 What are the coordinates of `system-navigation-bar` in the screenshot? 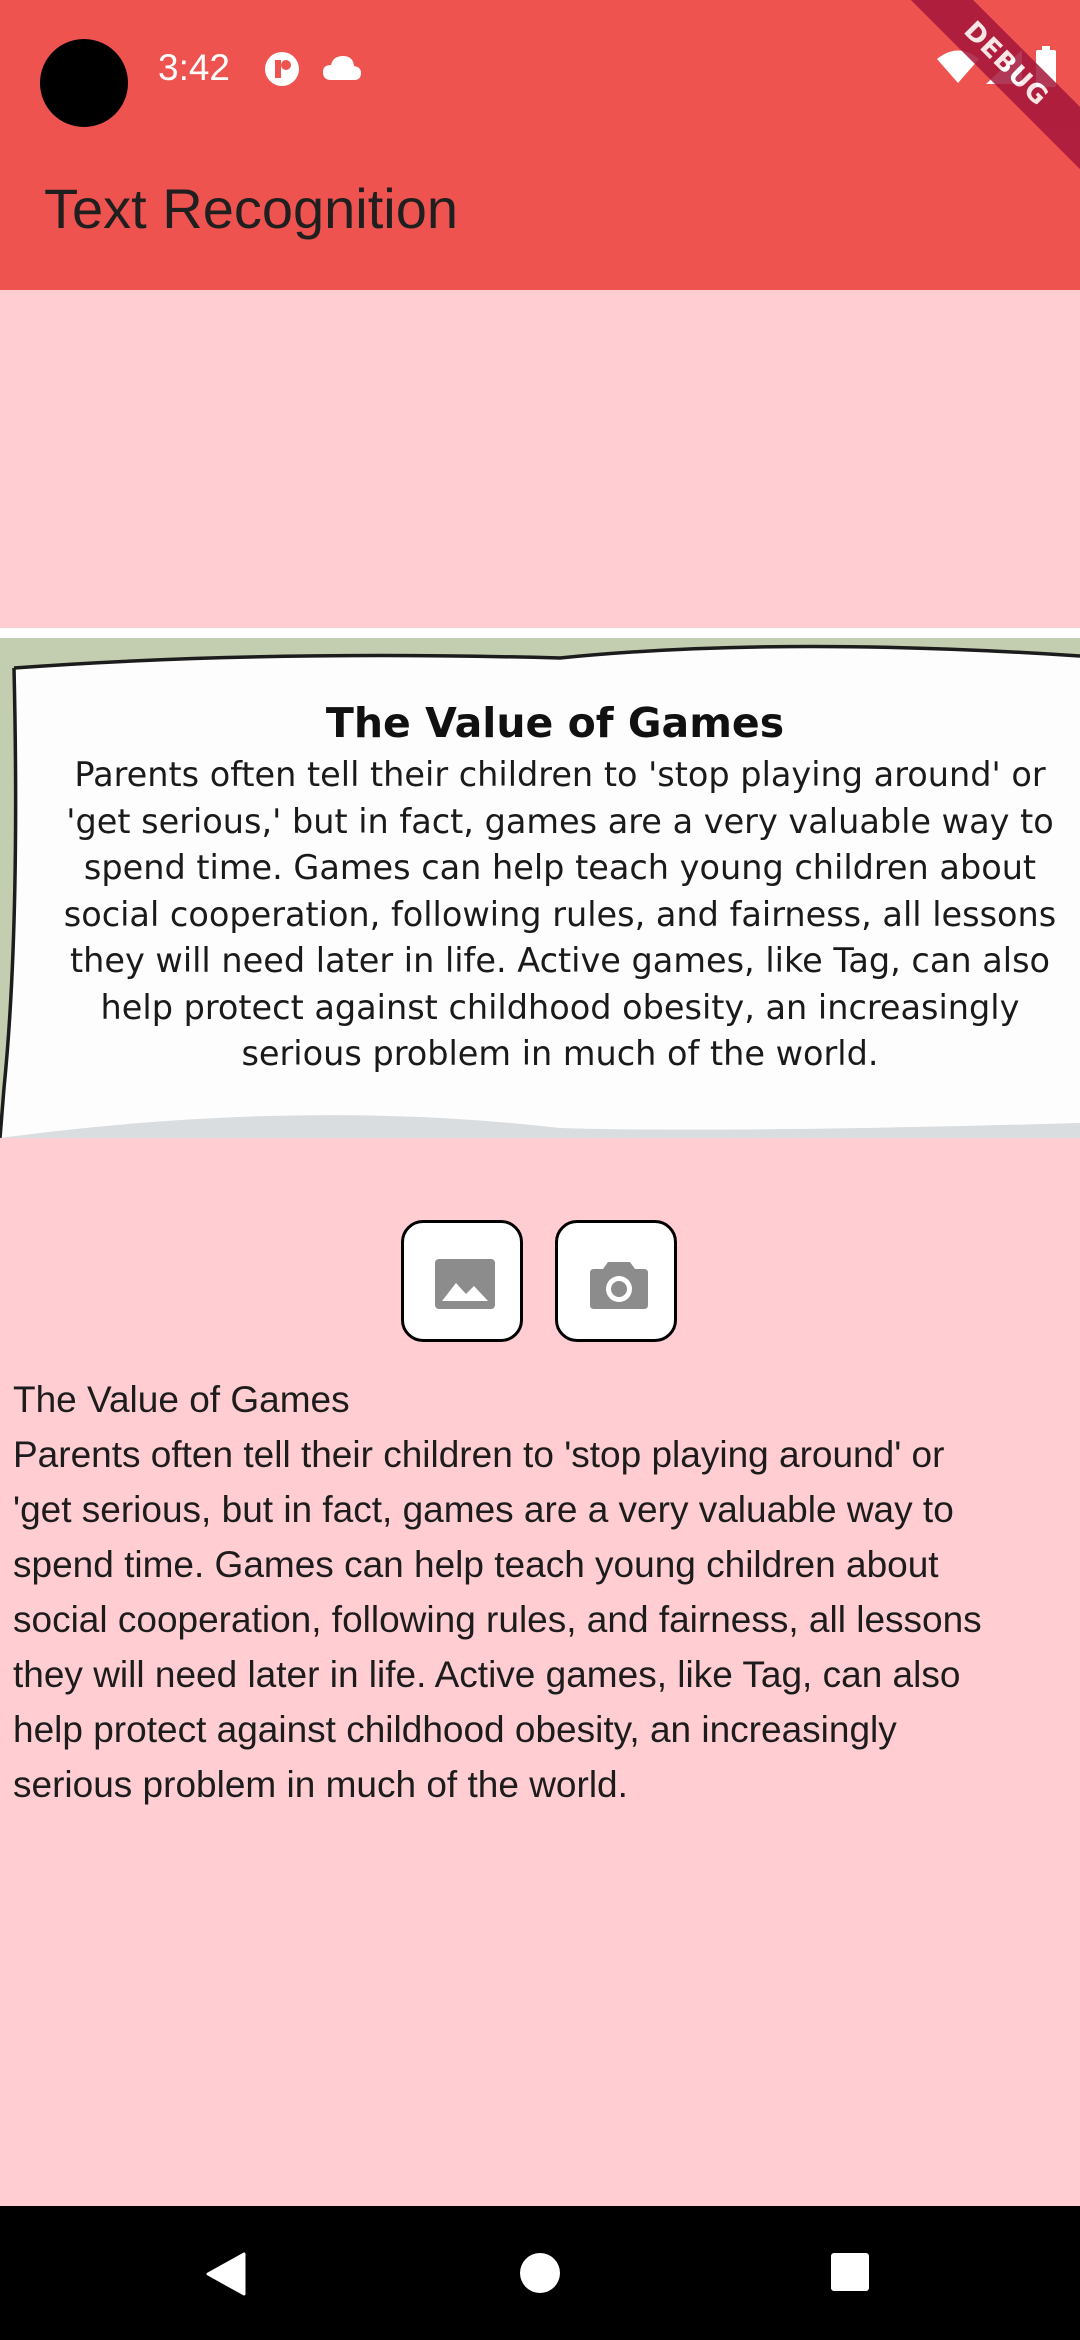 It's located at (540, 2273).